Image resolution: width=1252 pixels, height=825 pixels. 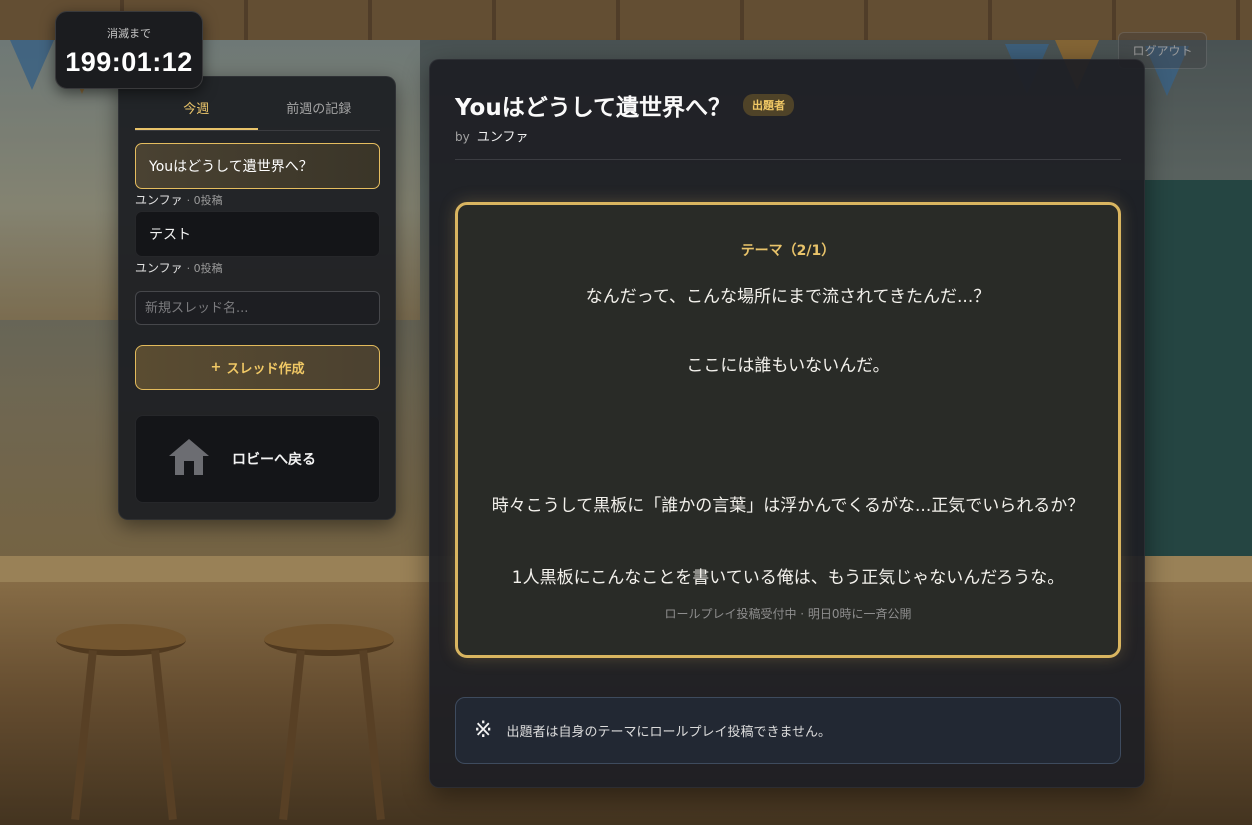 I want to click on thread-title: テスト, so click(x=170, y=235).